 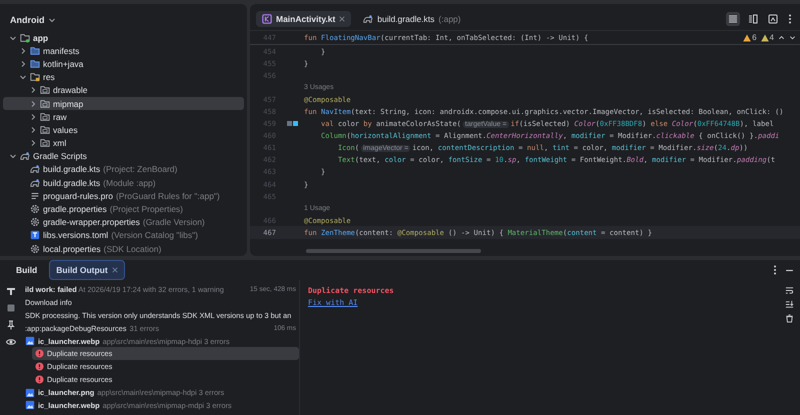 I want to click on soft-wrap-icon, so click(x=789, y=290).